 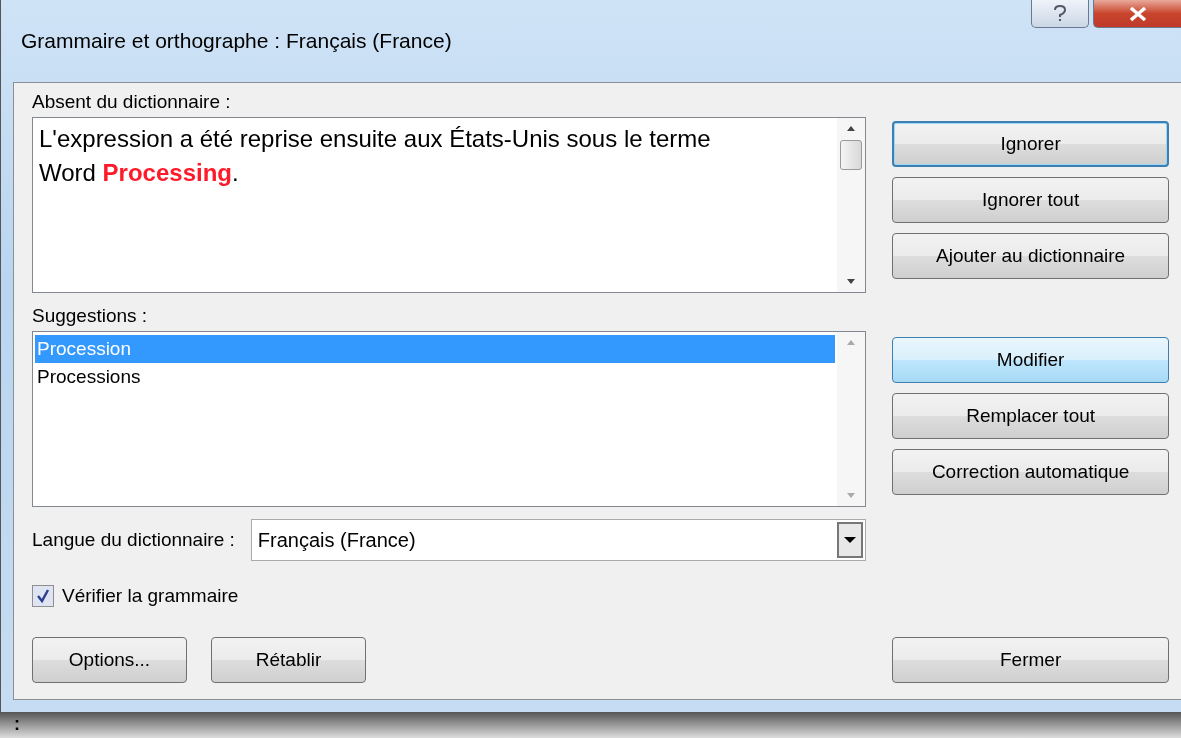 What do you see at coordinates (17, 724) in the screenshot?
I see `background-text: :` at bounding box center [17, 724].